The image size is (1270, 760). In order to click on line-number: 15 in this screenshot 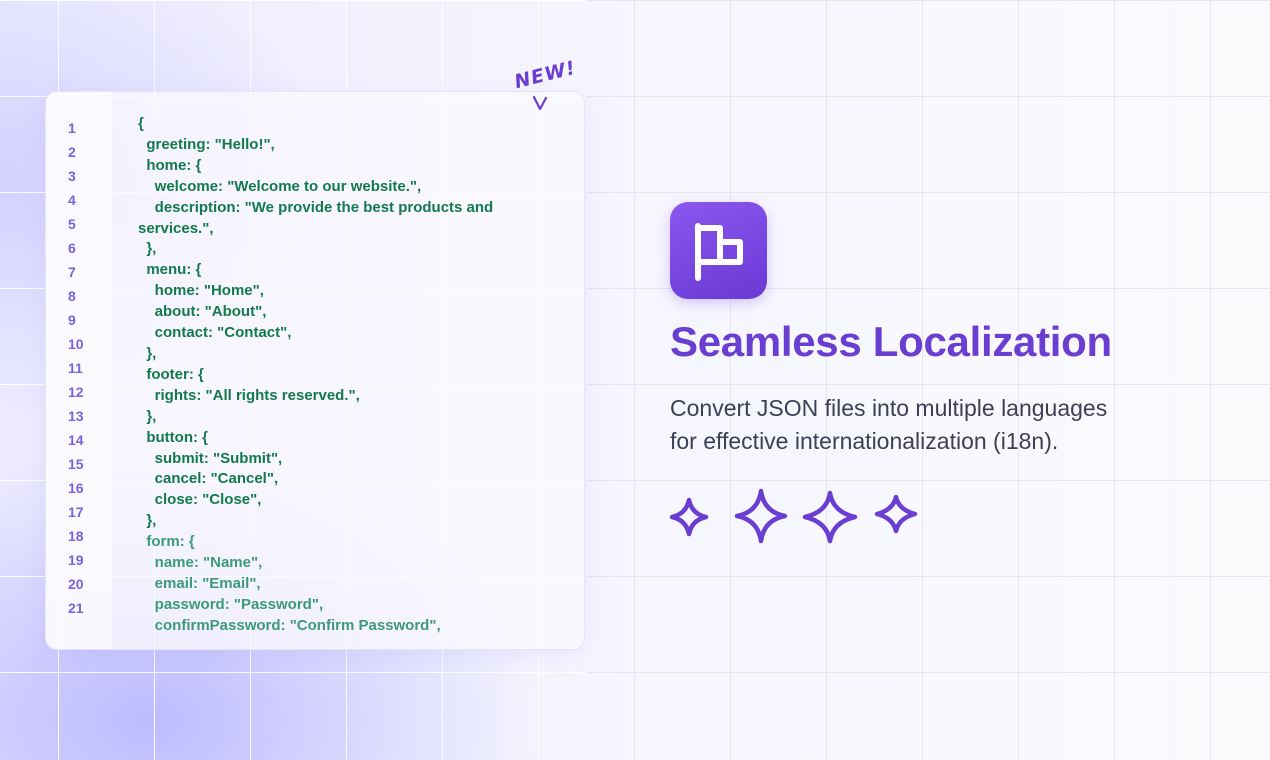, I will do `click(76, 464)`.